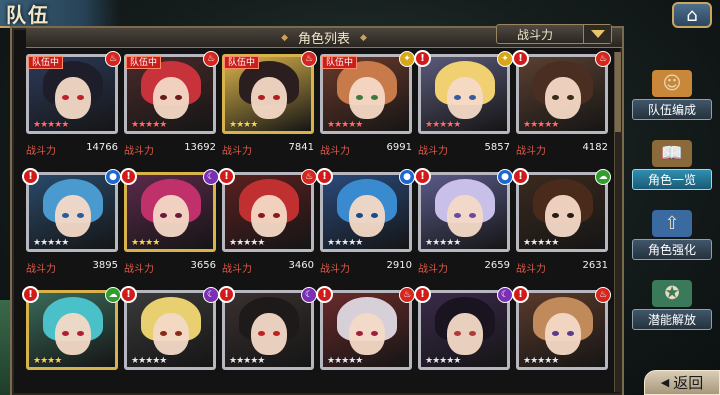 The width and height of the screenshot is (720, 395). What do you see at coordinates (72, 267) in the screenshot?
I see `power-stat: 战斗力 3895` at bounding box center [72, 267].